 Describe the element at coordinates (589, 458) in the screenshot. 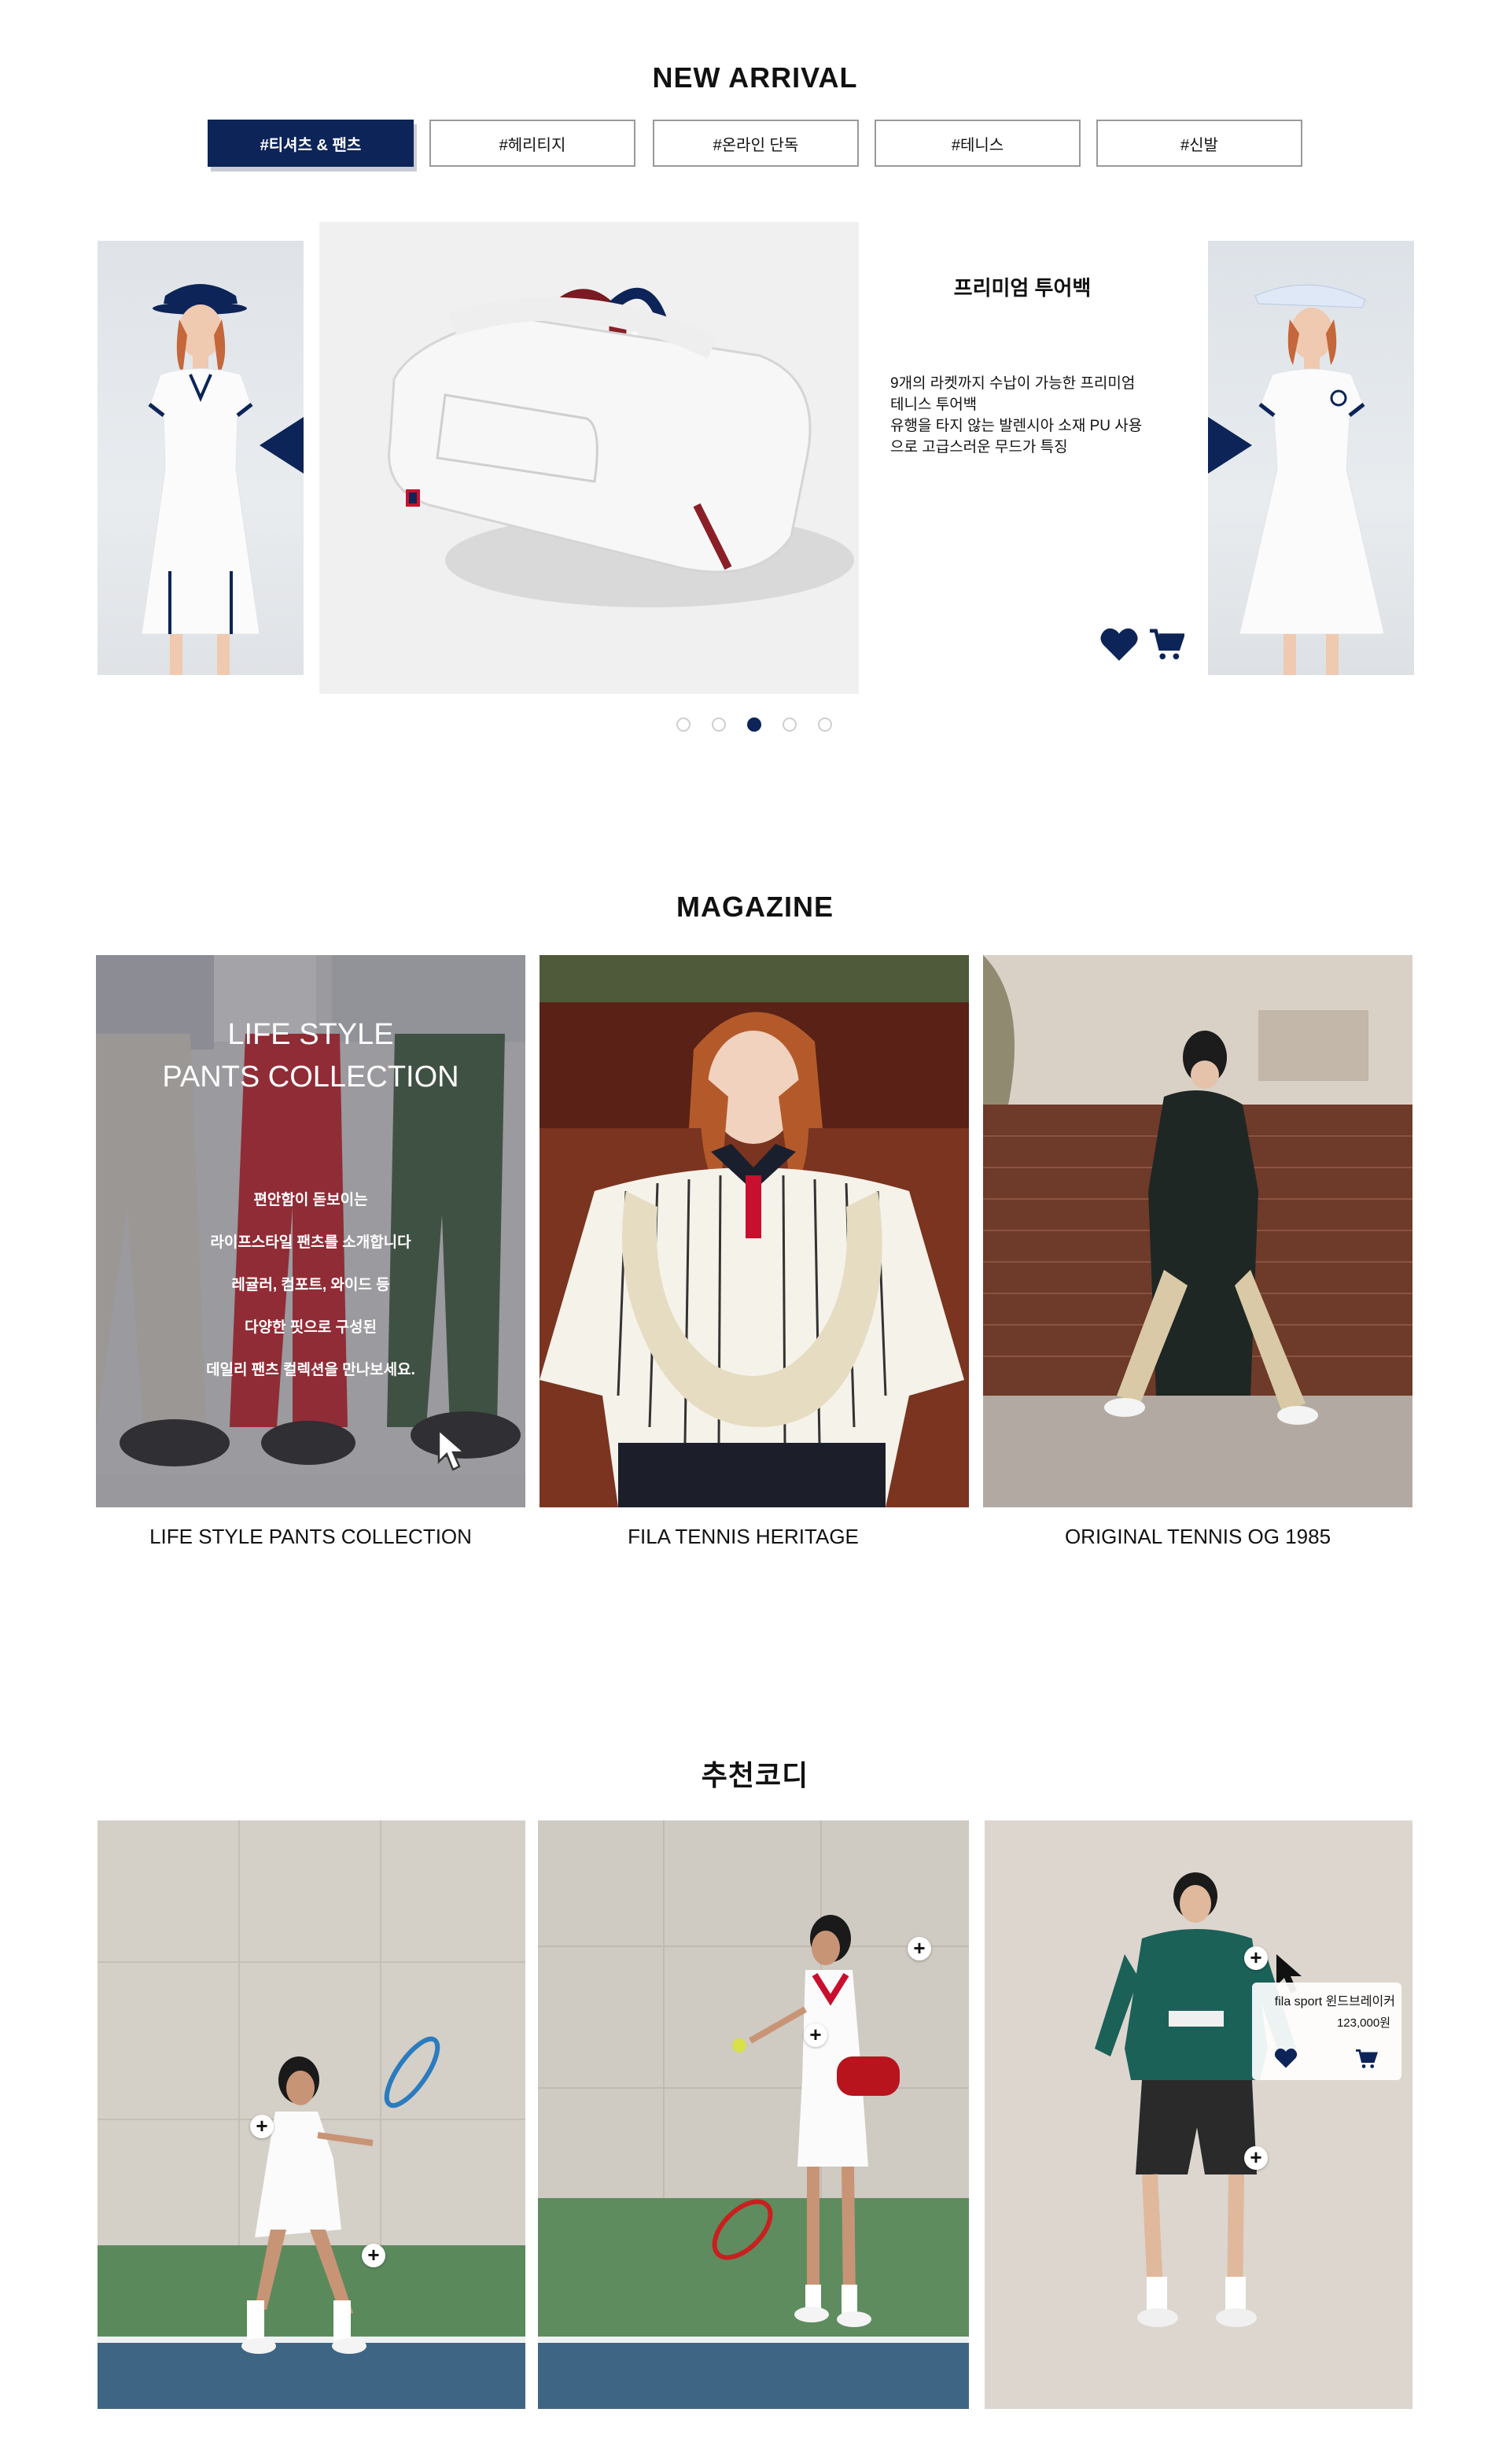

I see `product-image-tour-bag` at that location.